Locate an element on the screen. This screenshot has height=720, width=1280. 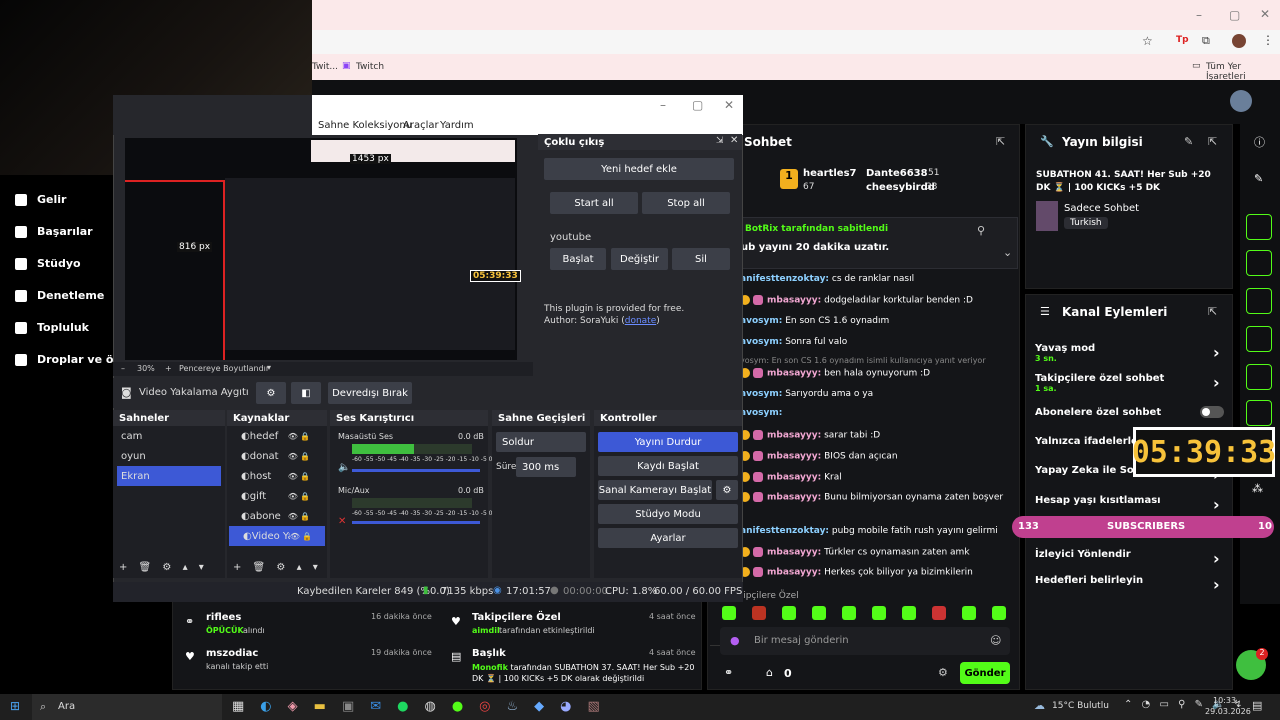
info-icon: ⓘ is located at coordinates (1259, 142).